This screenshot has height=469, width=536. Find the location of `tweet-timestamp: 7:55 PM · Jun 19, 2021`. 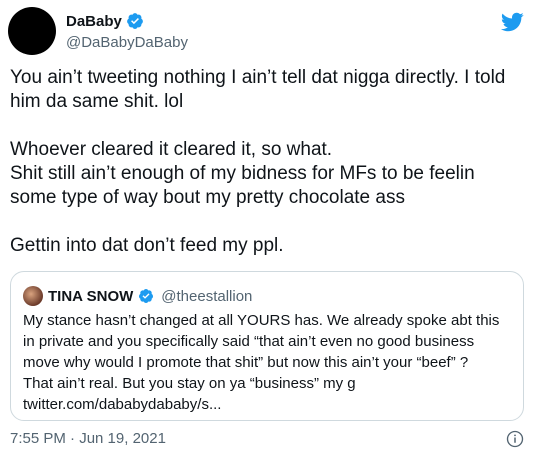

tweet-timestamp: 7:55 PM · Jun 19, 2021 is located at coordinates (88, 438).